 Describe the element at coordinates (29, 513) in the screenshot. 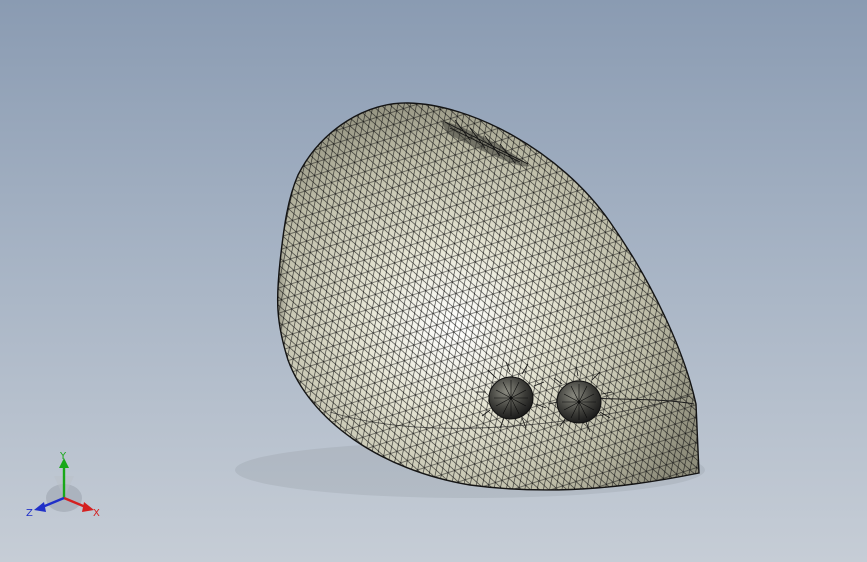

I see `z-axis-label: Z` at that location.